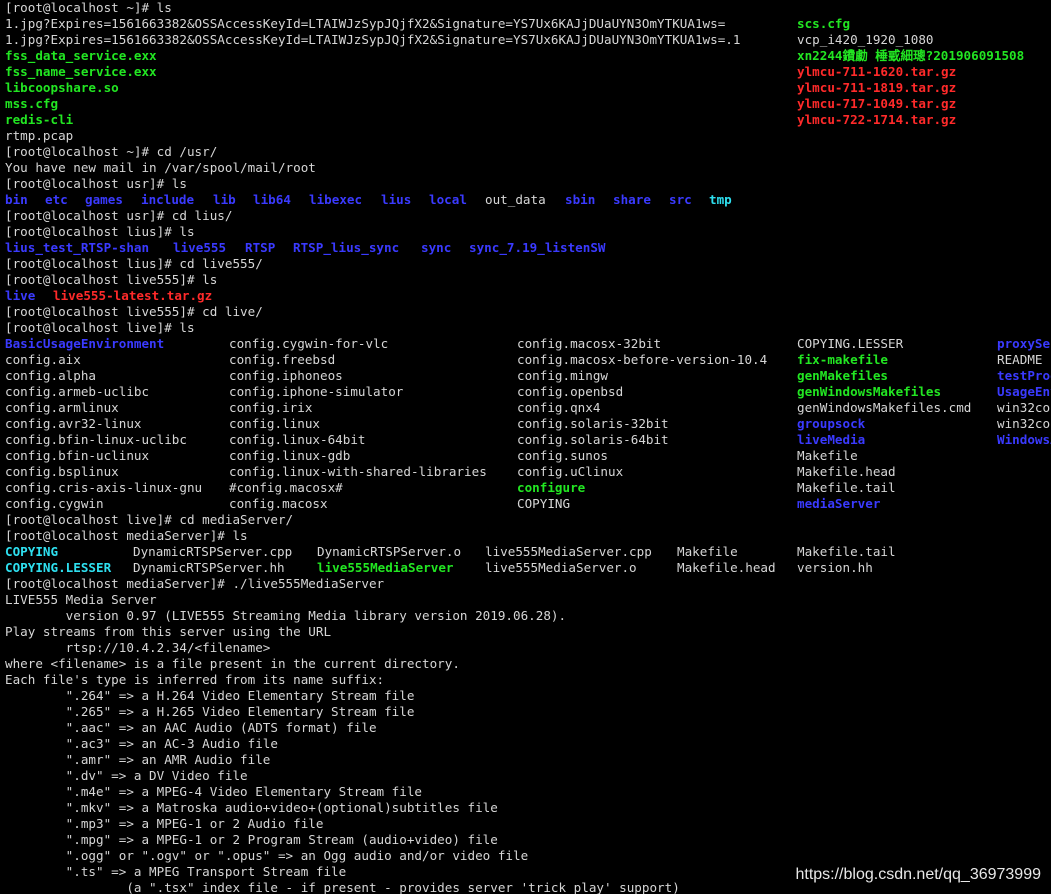 Image resolution: width=1051 pixels, height=894 pixels. Describe the element at coordinates (525, 280) in the screenshot. I see `terminal-line: [root@localhost live555]# ls` at that location.